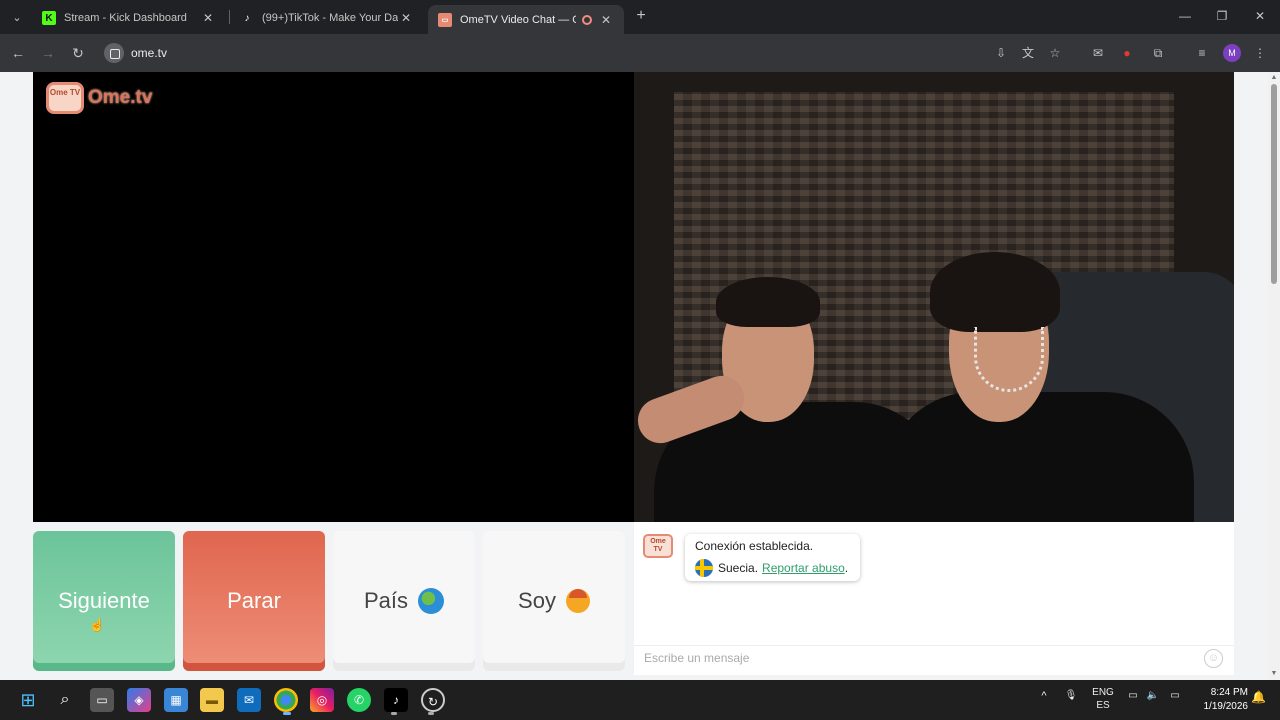 This screenshot has width=1280, height=720. Describe the element at coordinates (330, 18) in the screenshot. I see `tab-title: (99+)TikTok - Make Your Day` at that location.